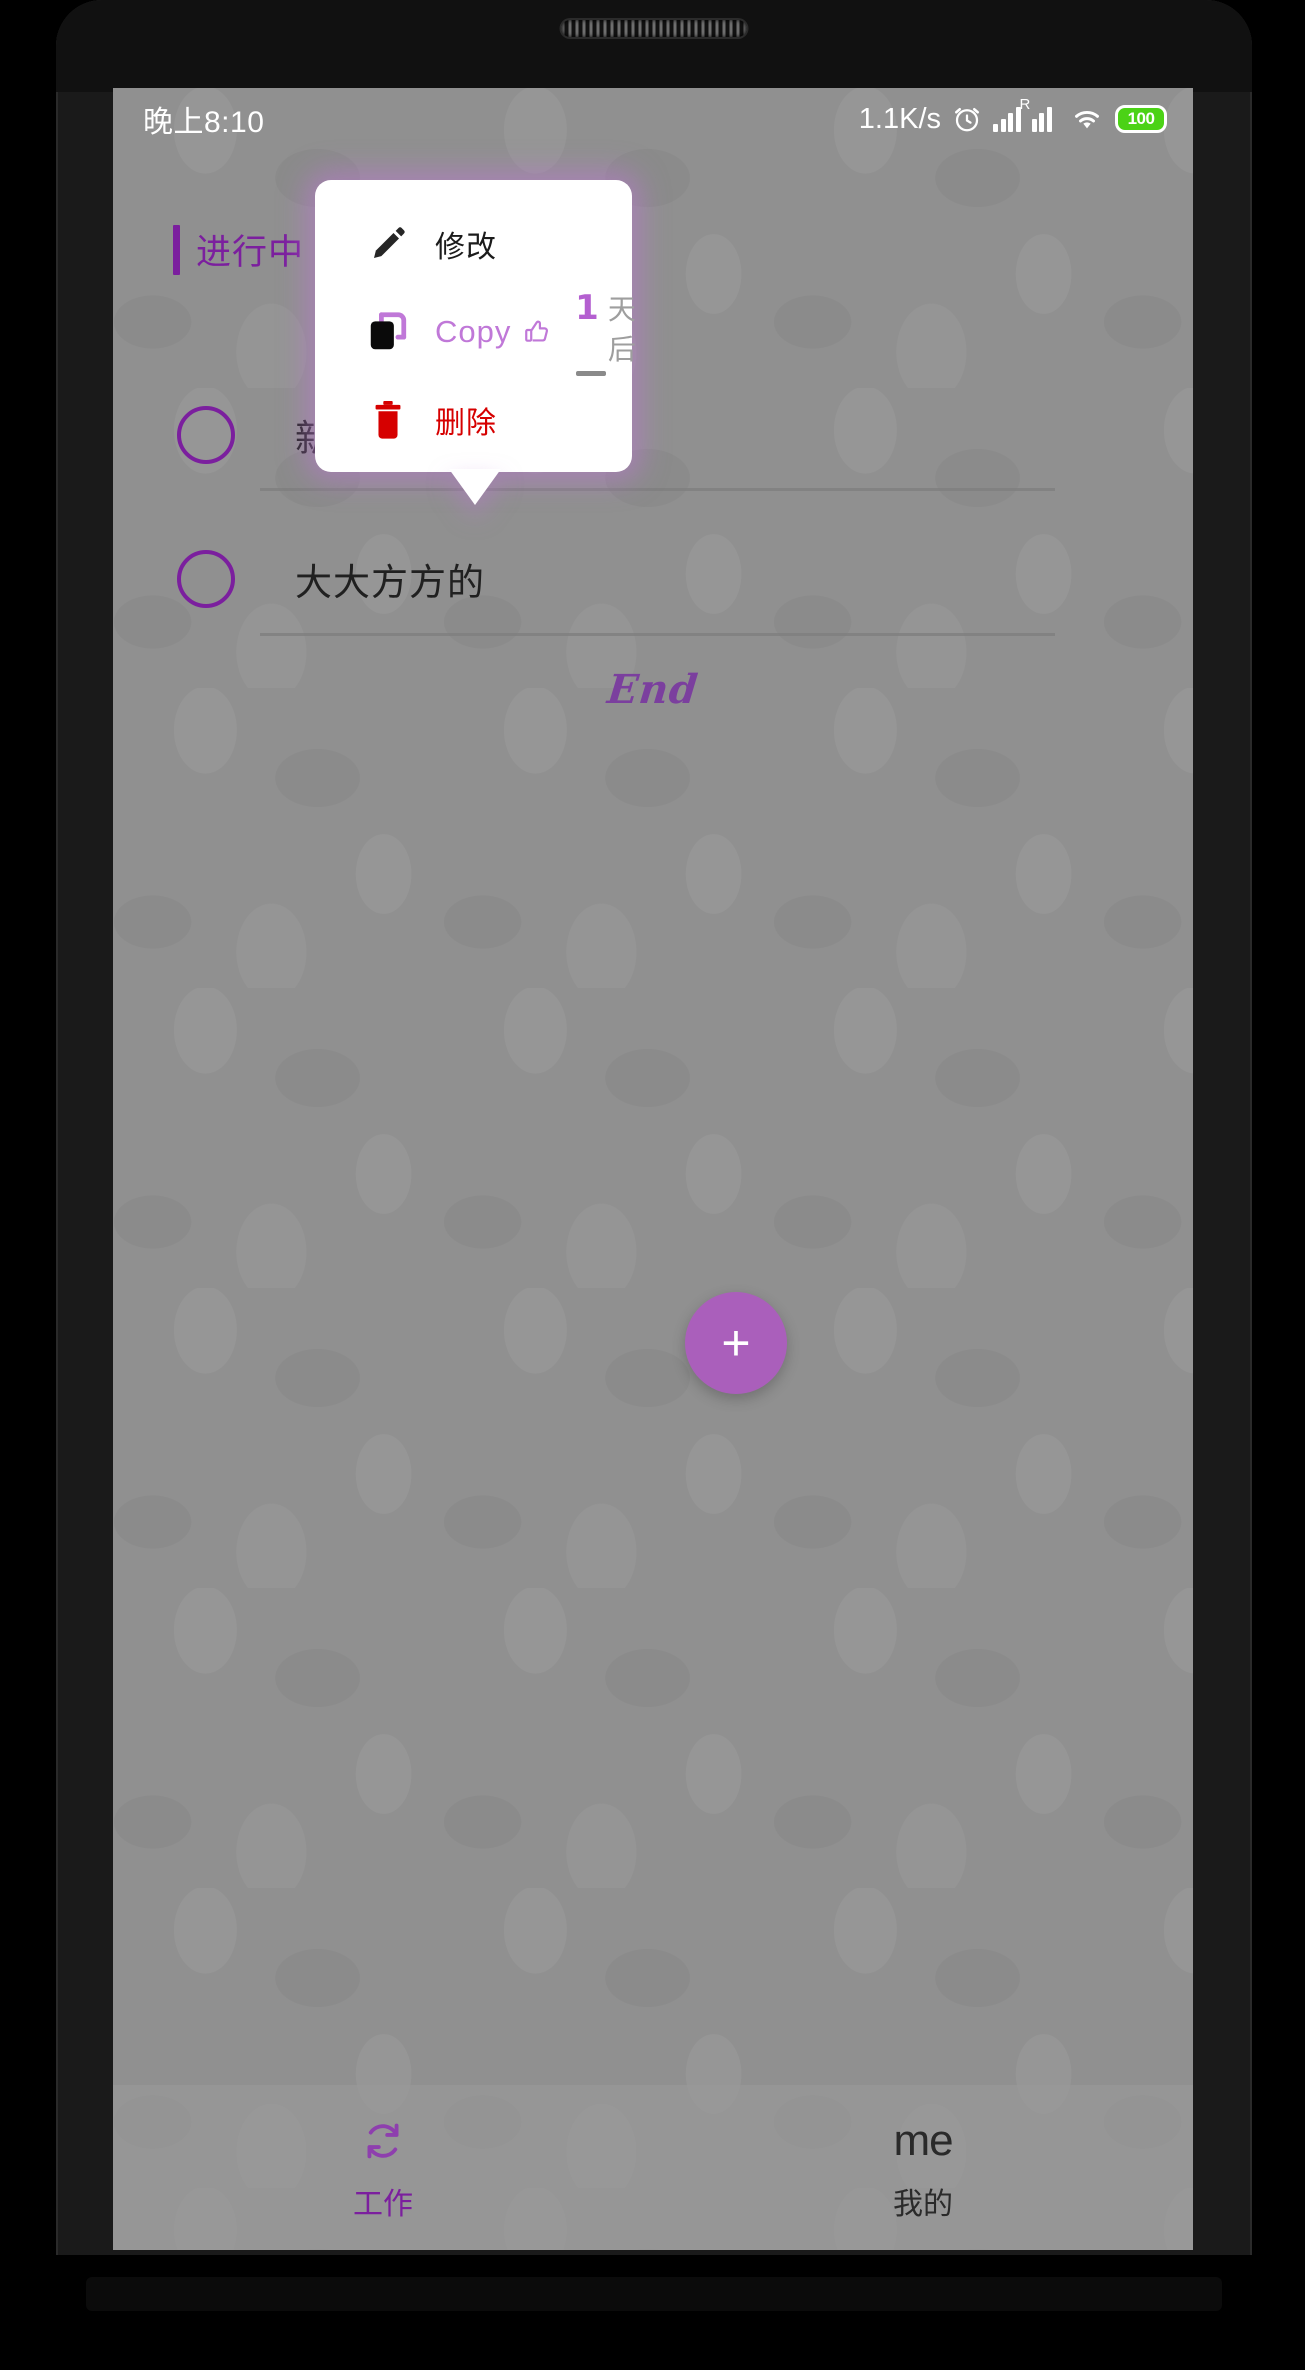 The height and width of the screenshot is (2370, 1305). I want to click on battery-level-label: 100, so click(1141, 118).